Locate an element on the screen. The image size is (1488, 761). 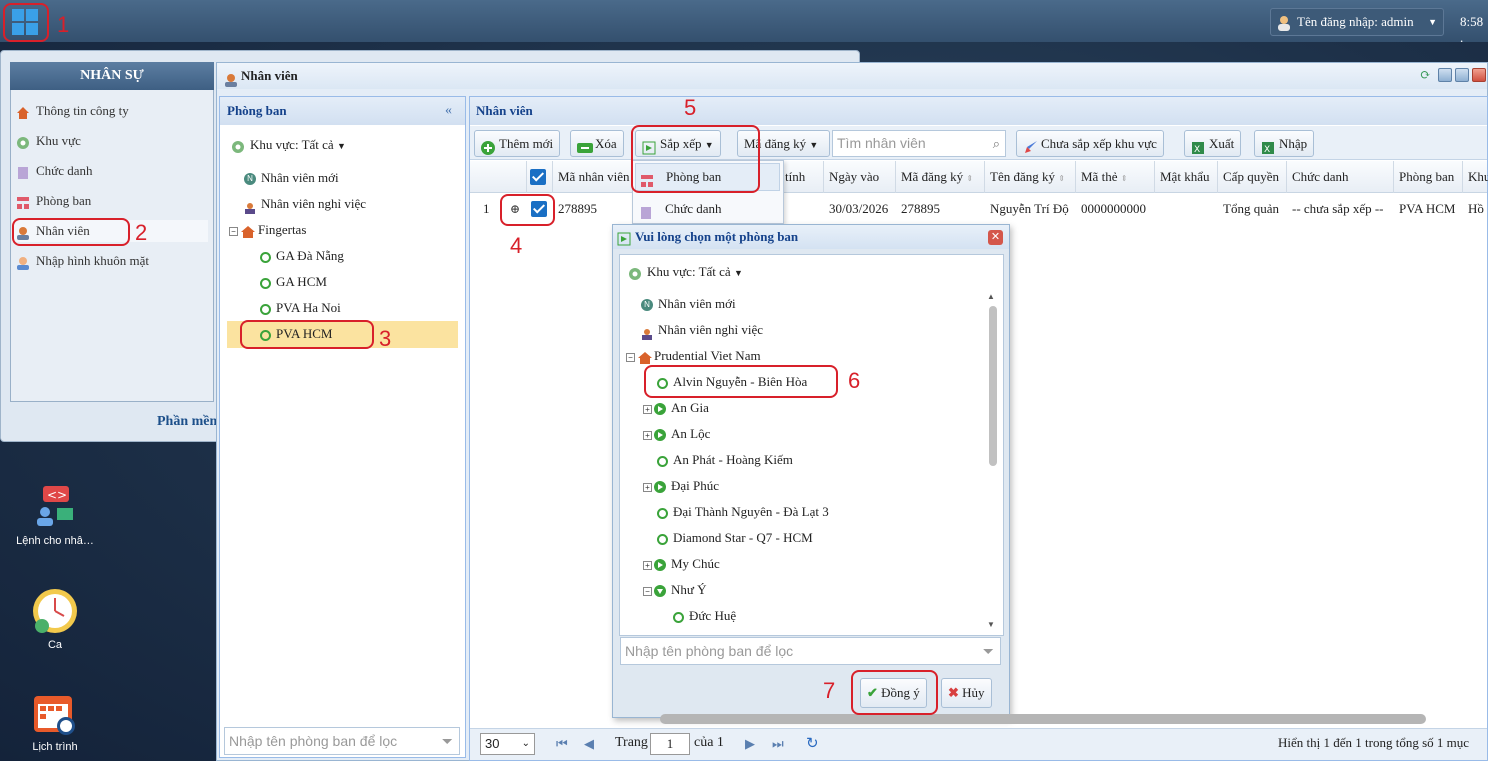
dialog-tree-prudential: − Prudential Viet Nam is located at coordinates (693, 356).